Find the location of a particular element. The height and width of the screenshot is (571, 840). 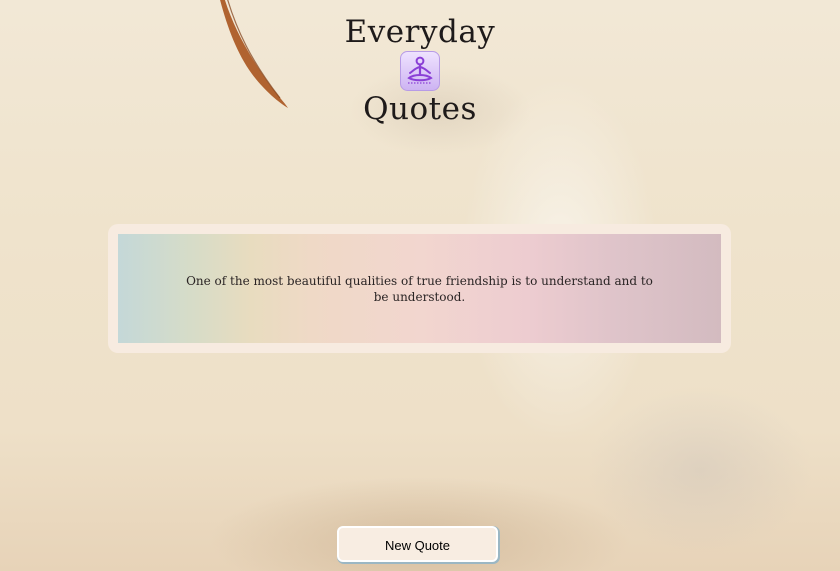

page-title-line1: Everyday is located at coordinates (420, 32).